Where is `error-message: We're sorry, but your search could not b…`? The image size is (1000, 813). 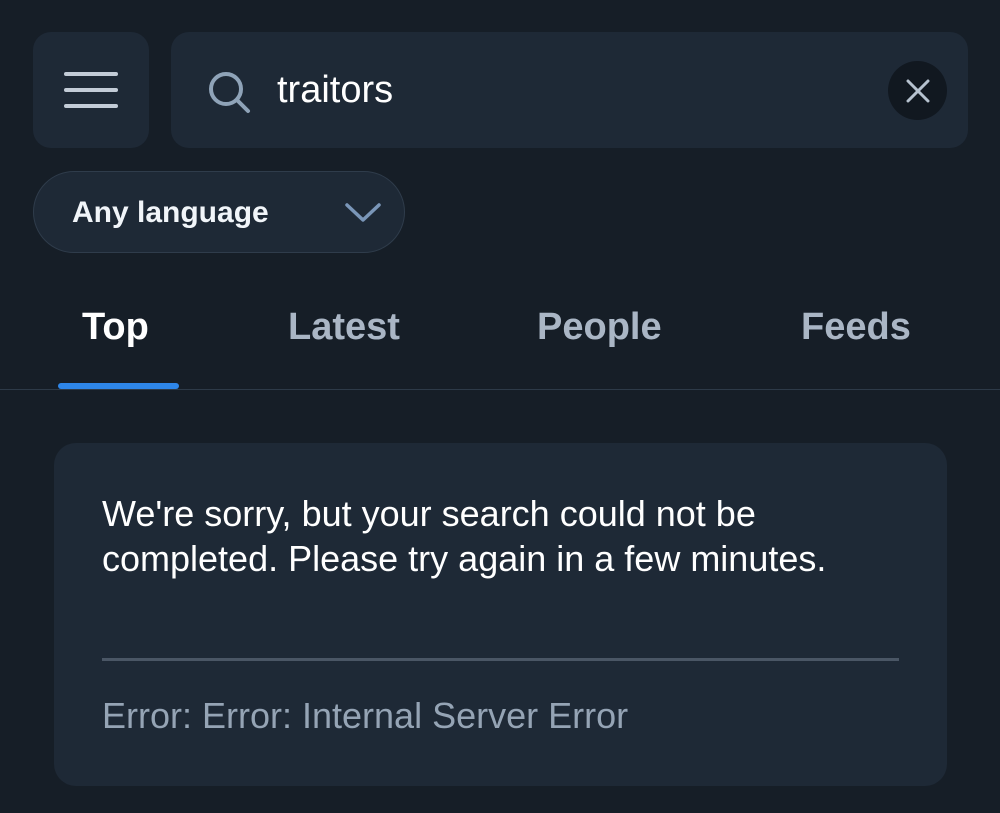 error-message: We're sorry, but your search could not b… is located at coordinates (464, 536).